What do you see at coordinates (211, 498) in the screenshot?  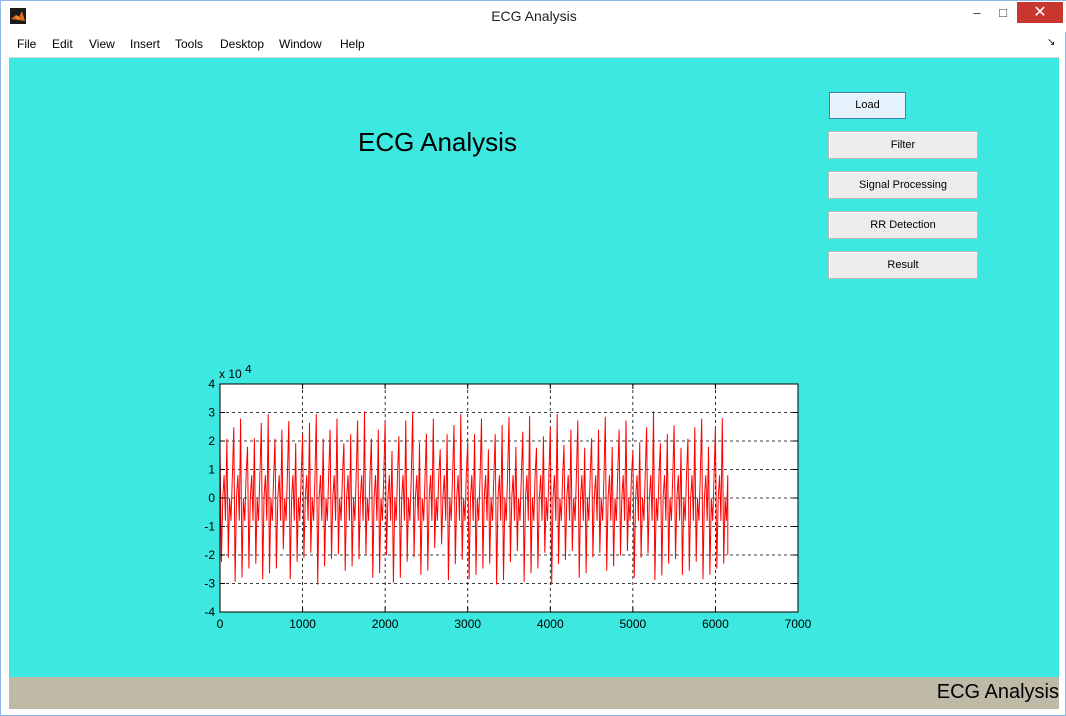 I see `y-tick-label: 0` at bounding box center [211, 498].